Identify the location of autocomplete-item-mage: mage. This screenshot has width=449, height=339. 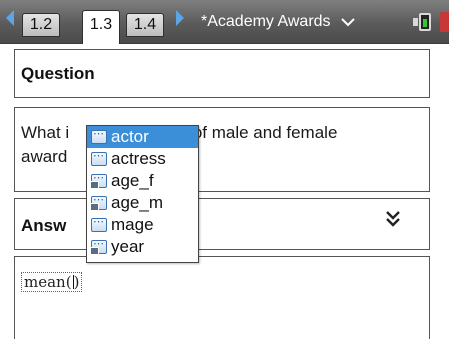
(142, 225).